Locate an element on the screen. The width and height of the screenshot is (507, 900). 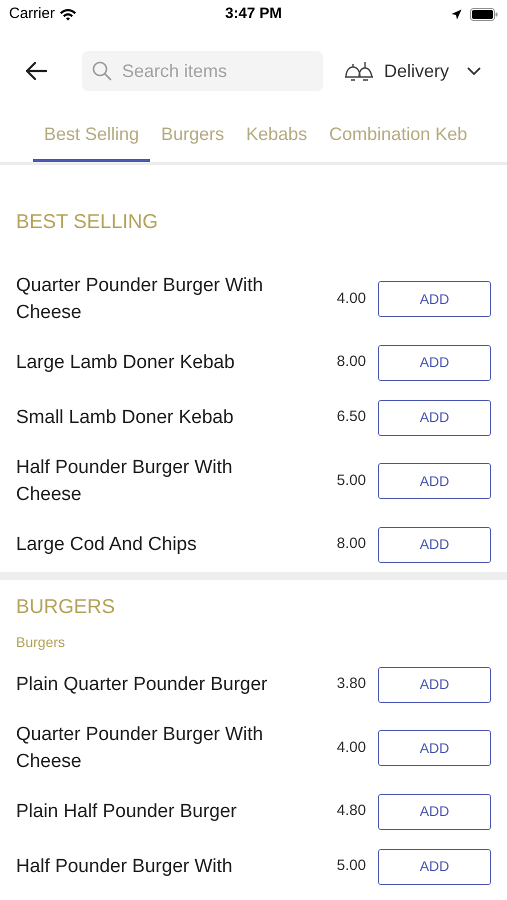
item-name: Half Pounder Burger With is located at coordinates (125, 867).